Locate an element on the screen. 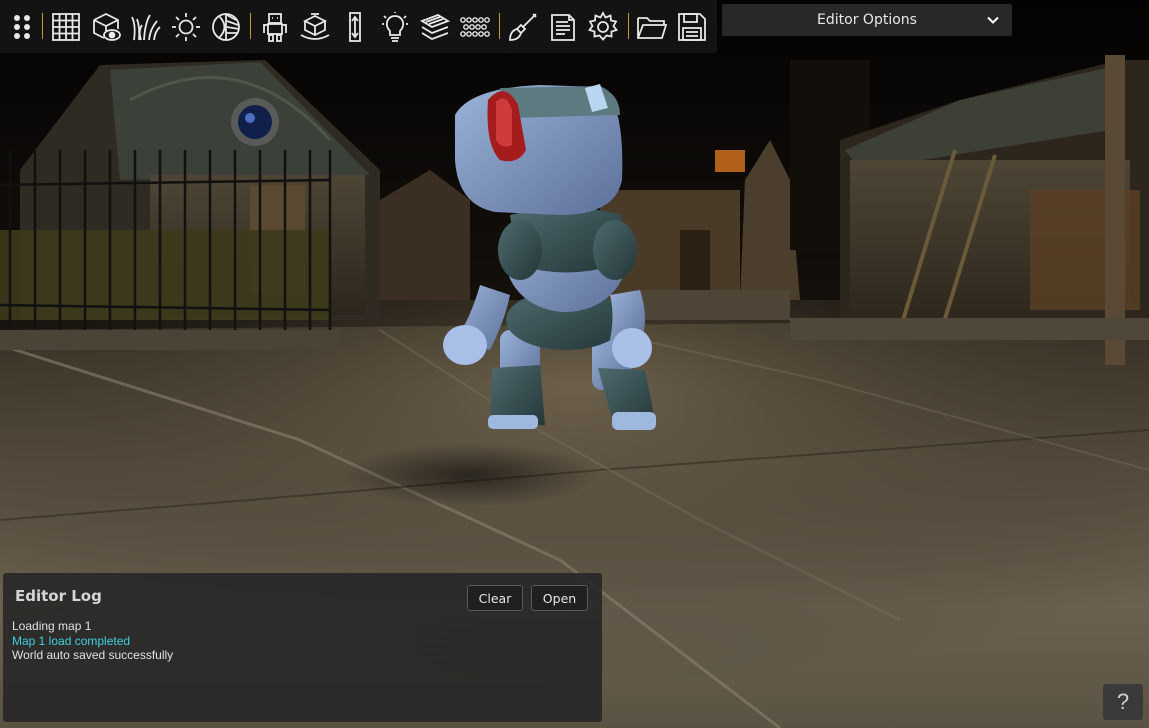 The image size is (1149, 728). script-icon is located at coordinates (563, 27).